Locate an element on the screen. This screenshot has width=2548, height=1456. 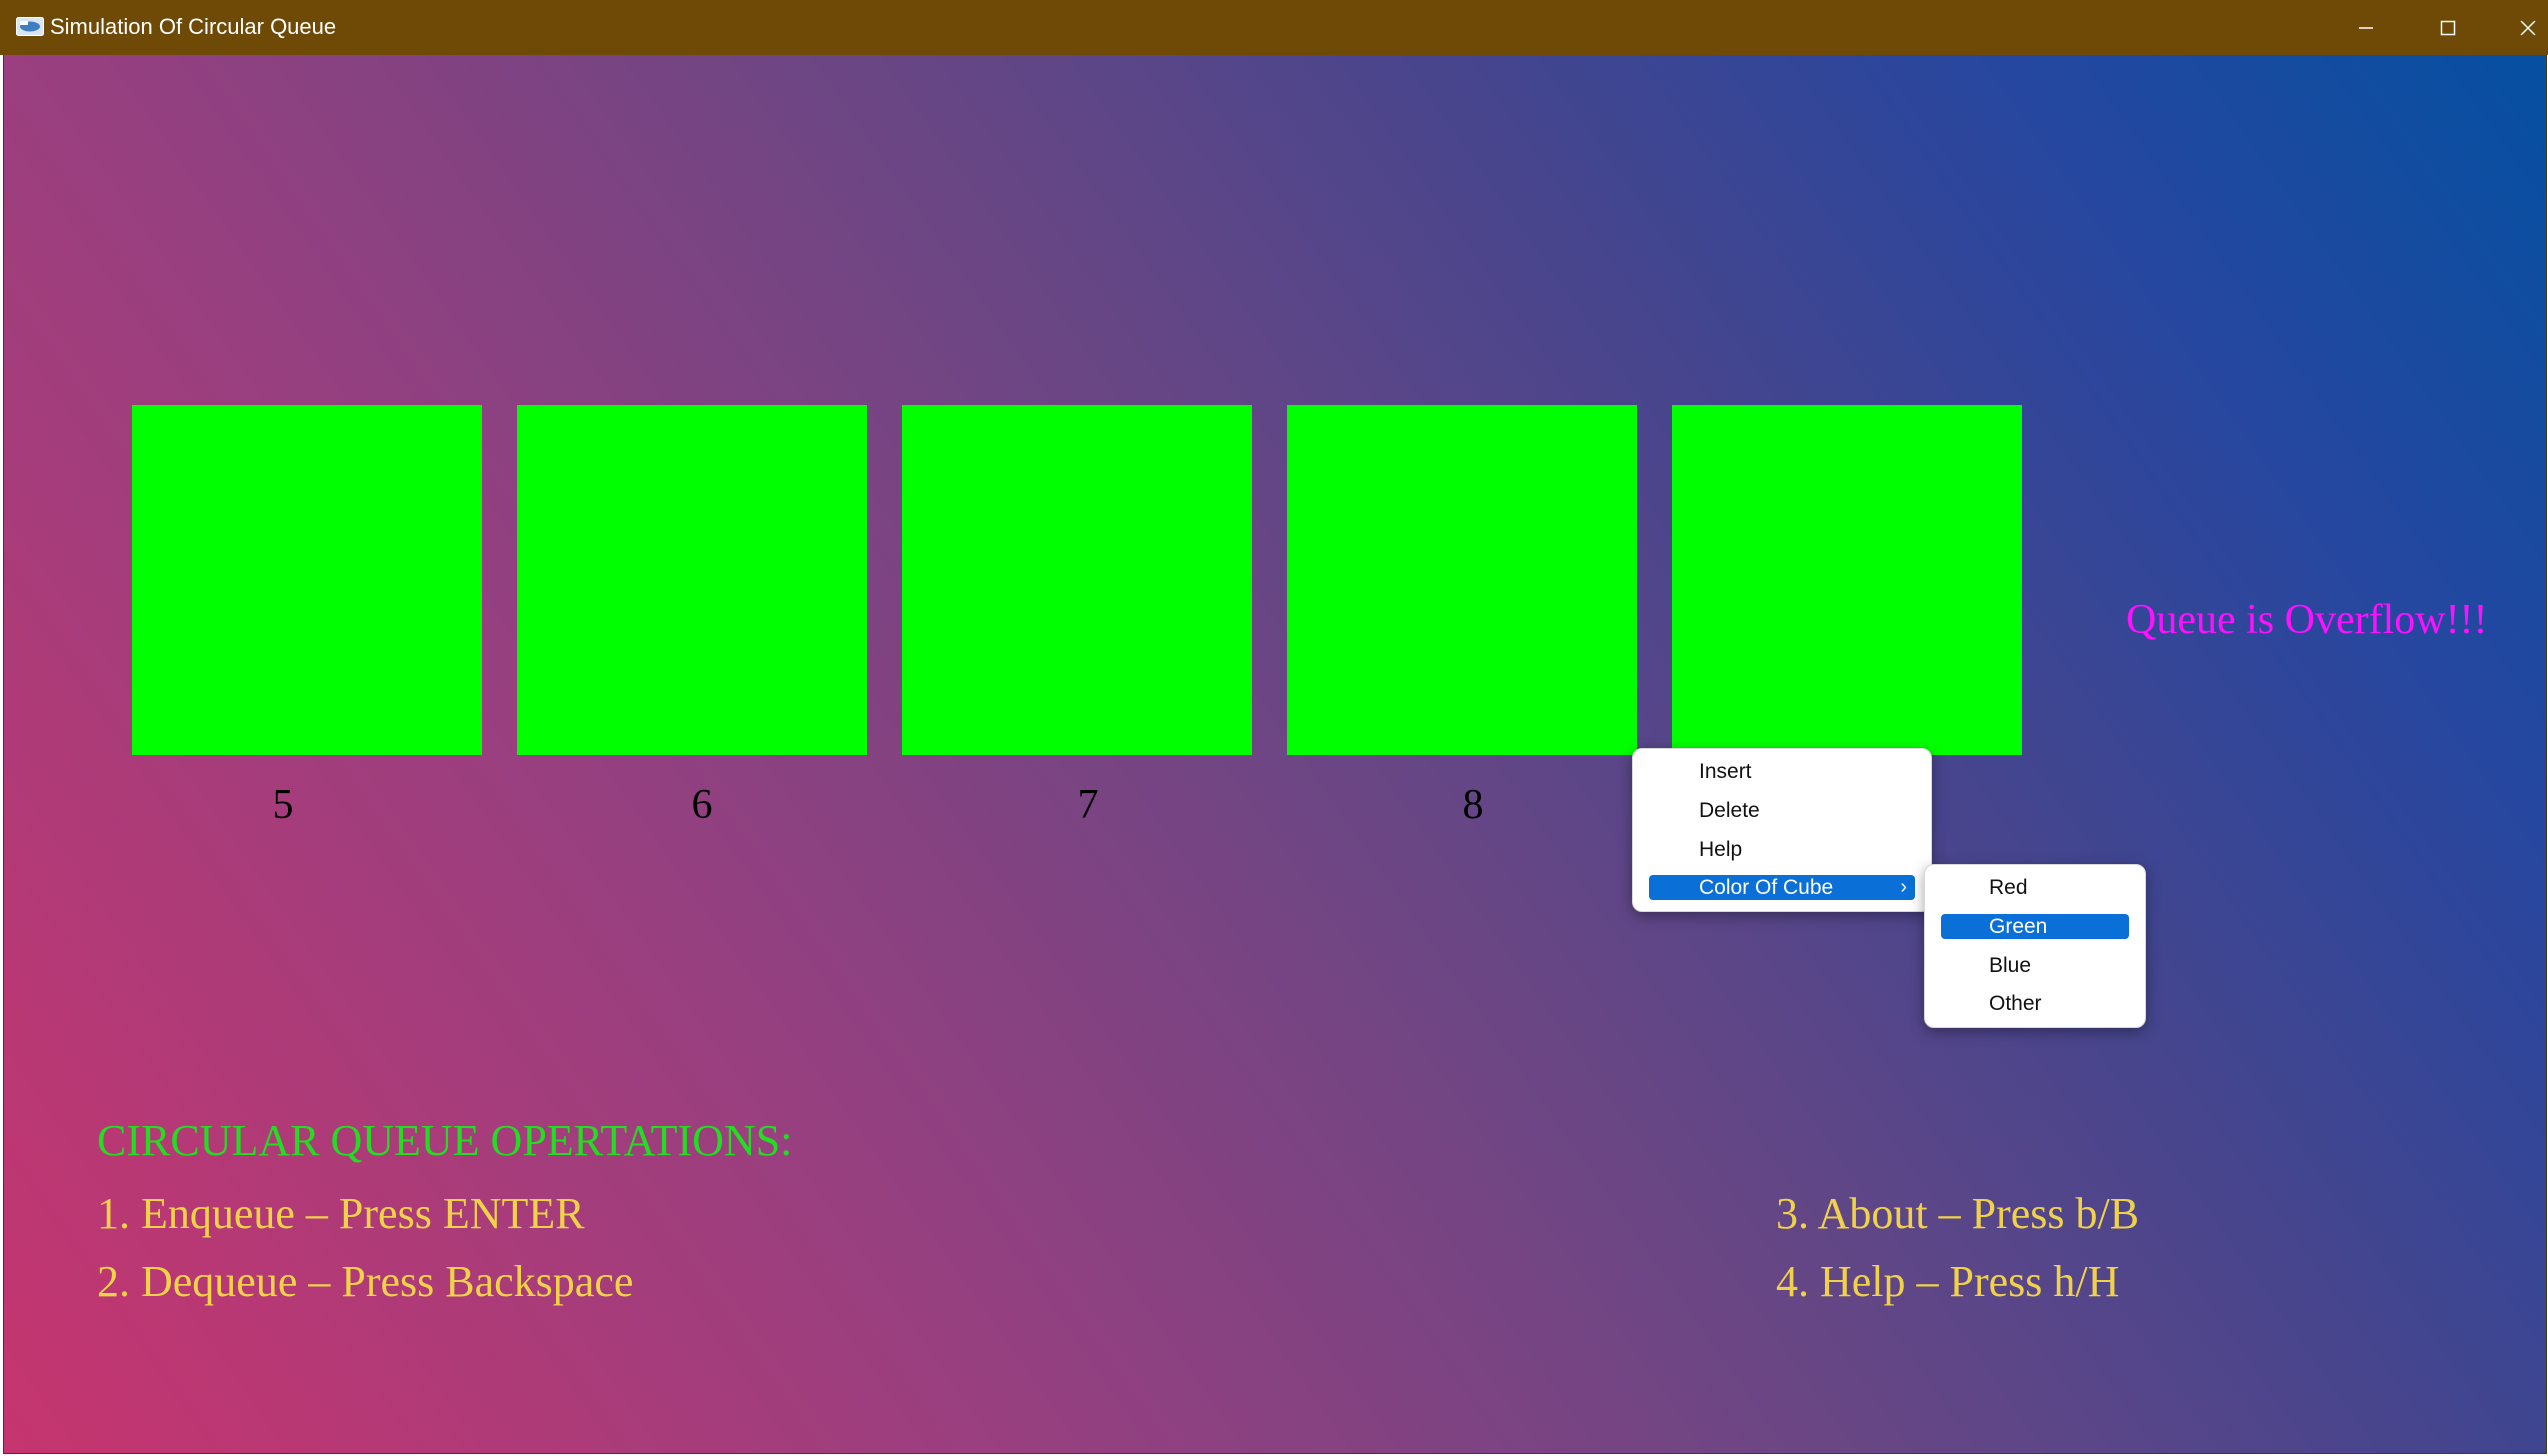
menu-item-insert-label: Insert is located at coordinates (1725, 771).